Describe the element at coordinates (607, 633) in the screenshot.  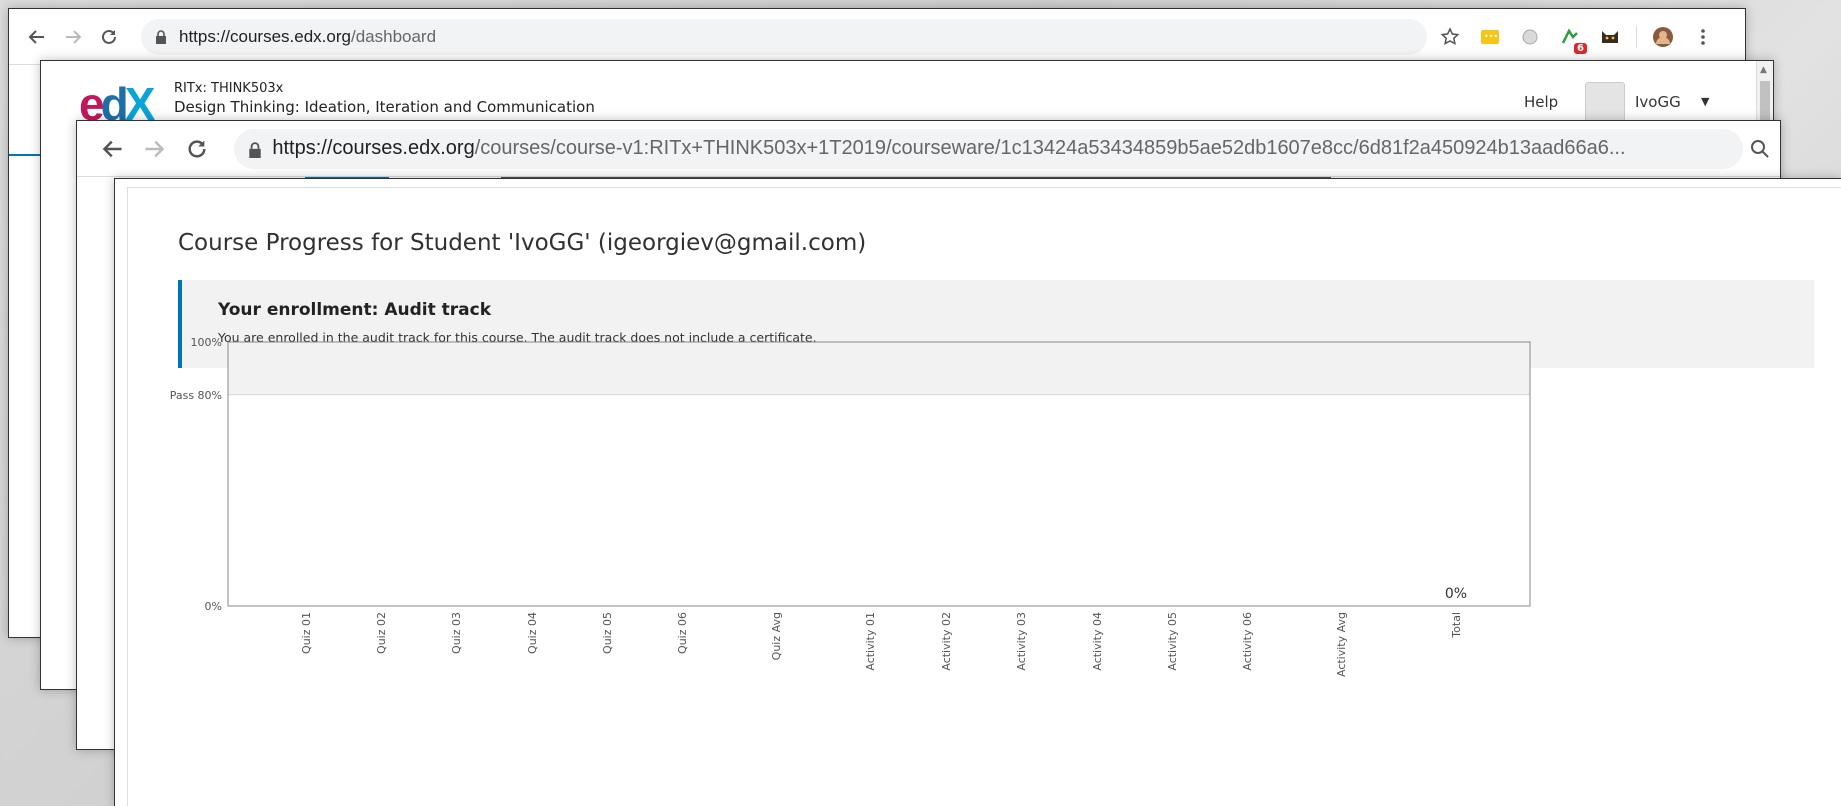
I see `x-category-label: Quiz 05` at that location.